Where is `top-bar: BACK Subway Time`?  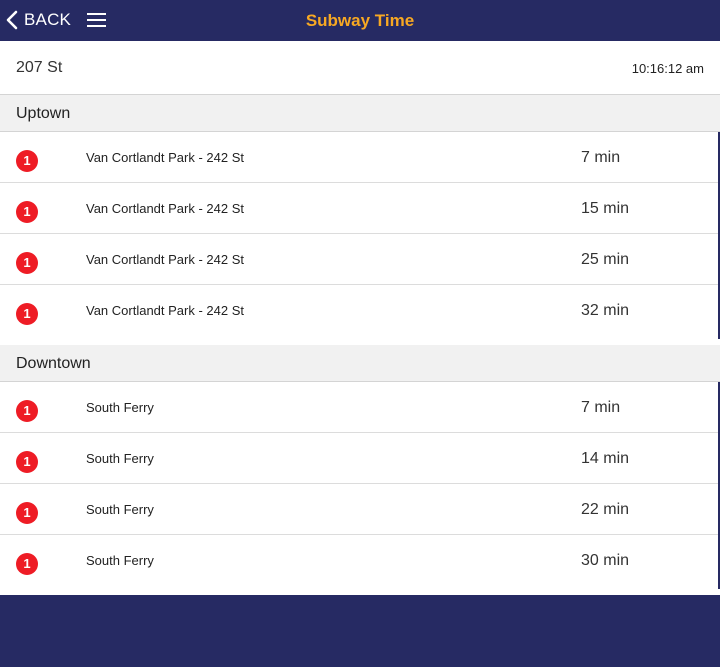 top-bar: BACK Subway Time is located at coordinates (360, 20).